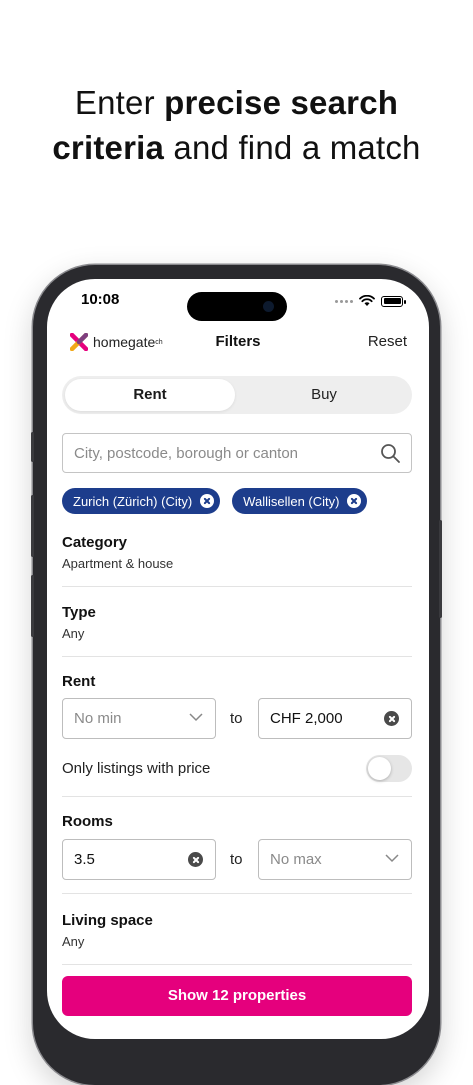  I want to click on rooms-min-input: 3.5, so click(139, 859).